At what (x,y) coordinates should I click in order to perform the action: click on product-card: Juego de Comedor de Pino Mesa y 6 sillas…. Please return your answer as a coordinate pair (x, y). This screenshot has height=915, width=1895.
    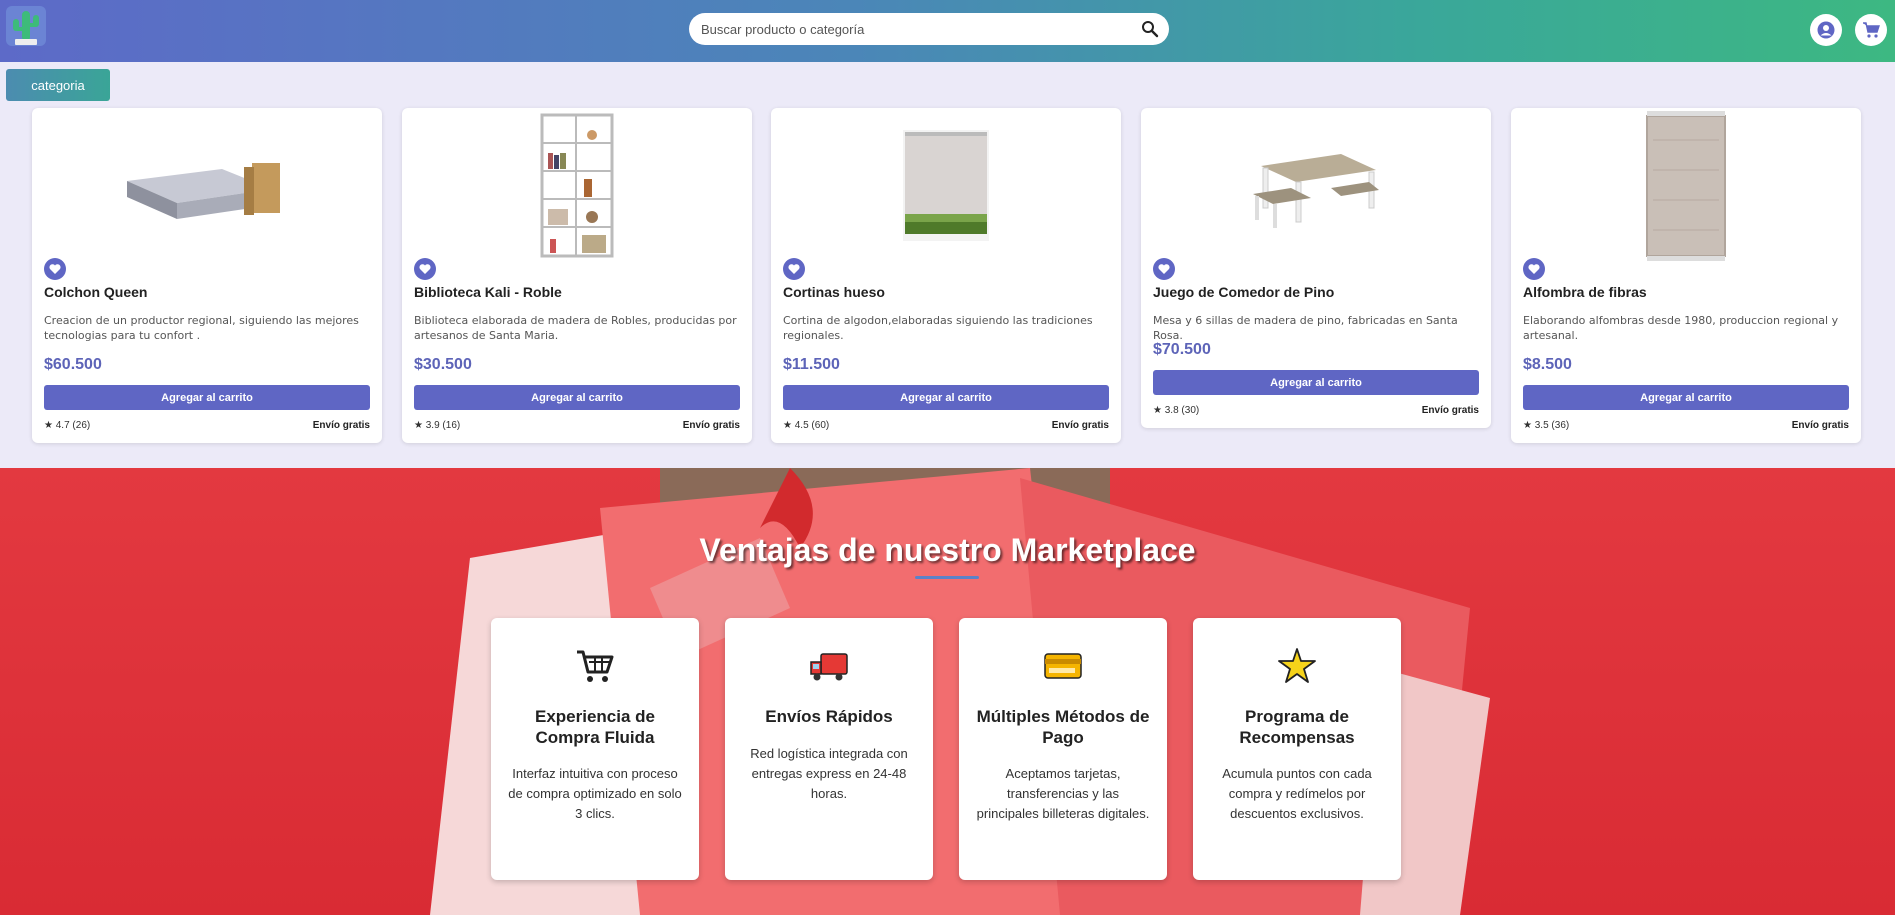
    Looking at the image, I should click on (1316, 268).